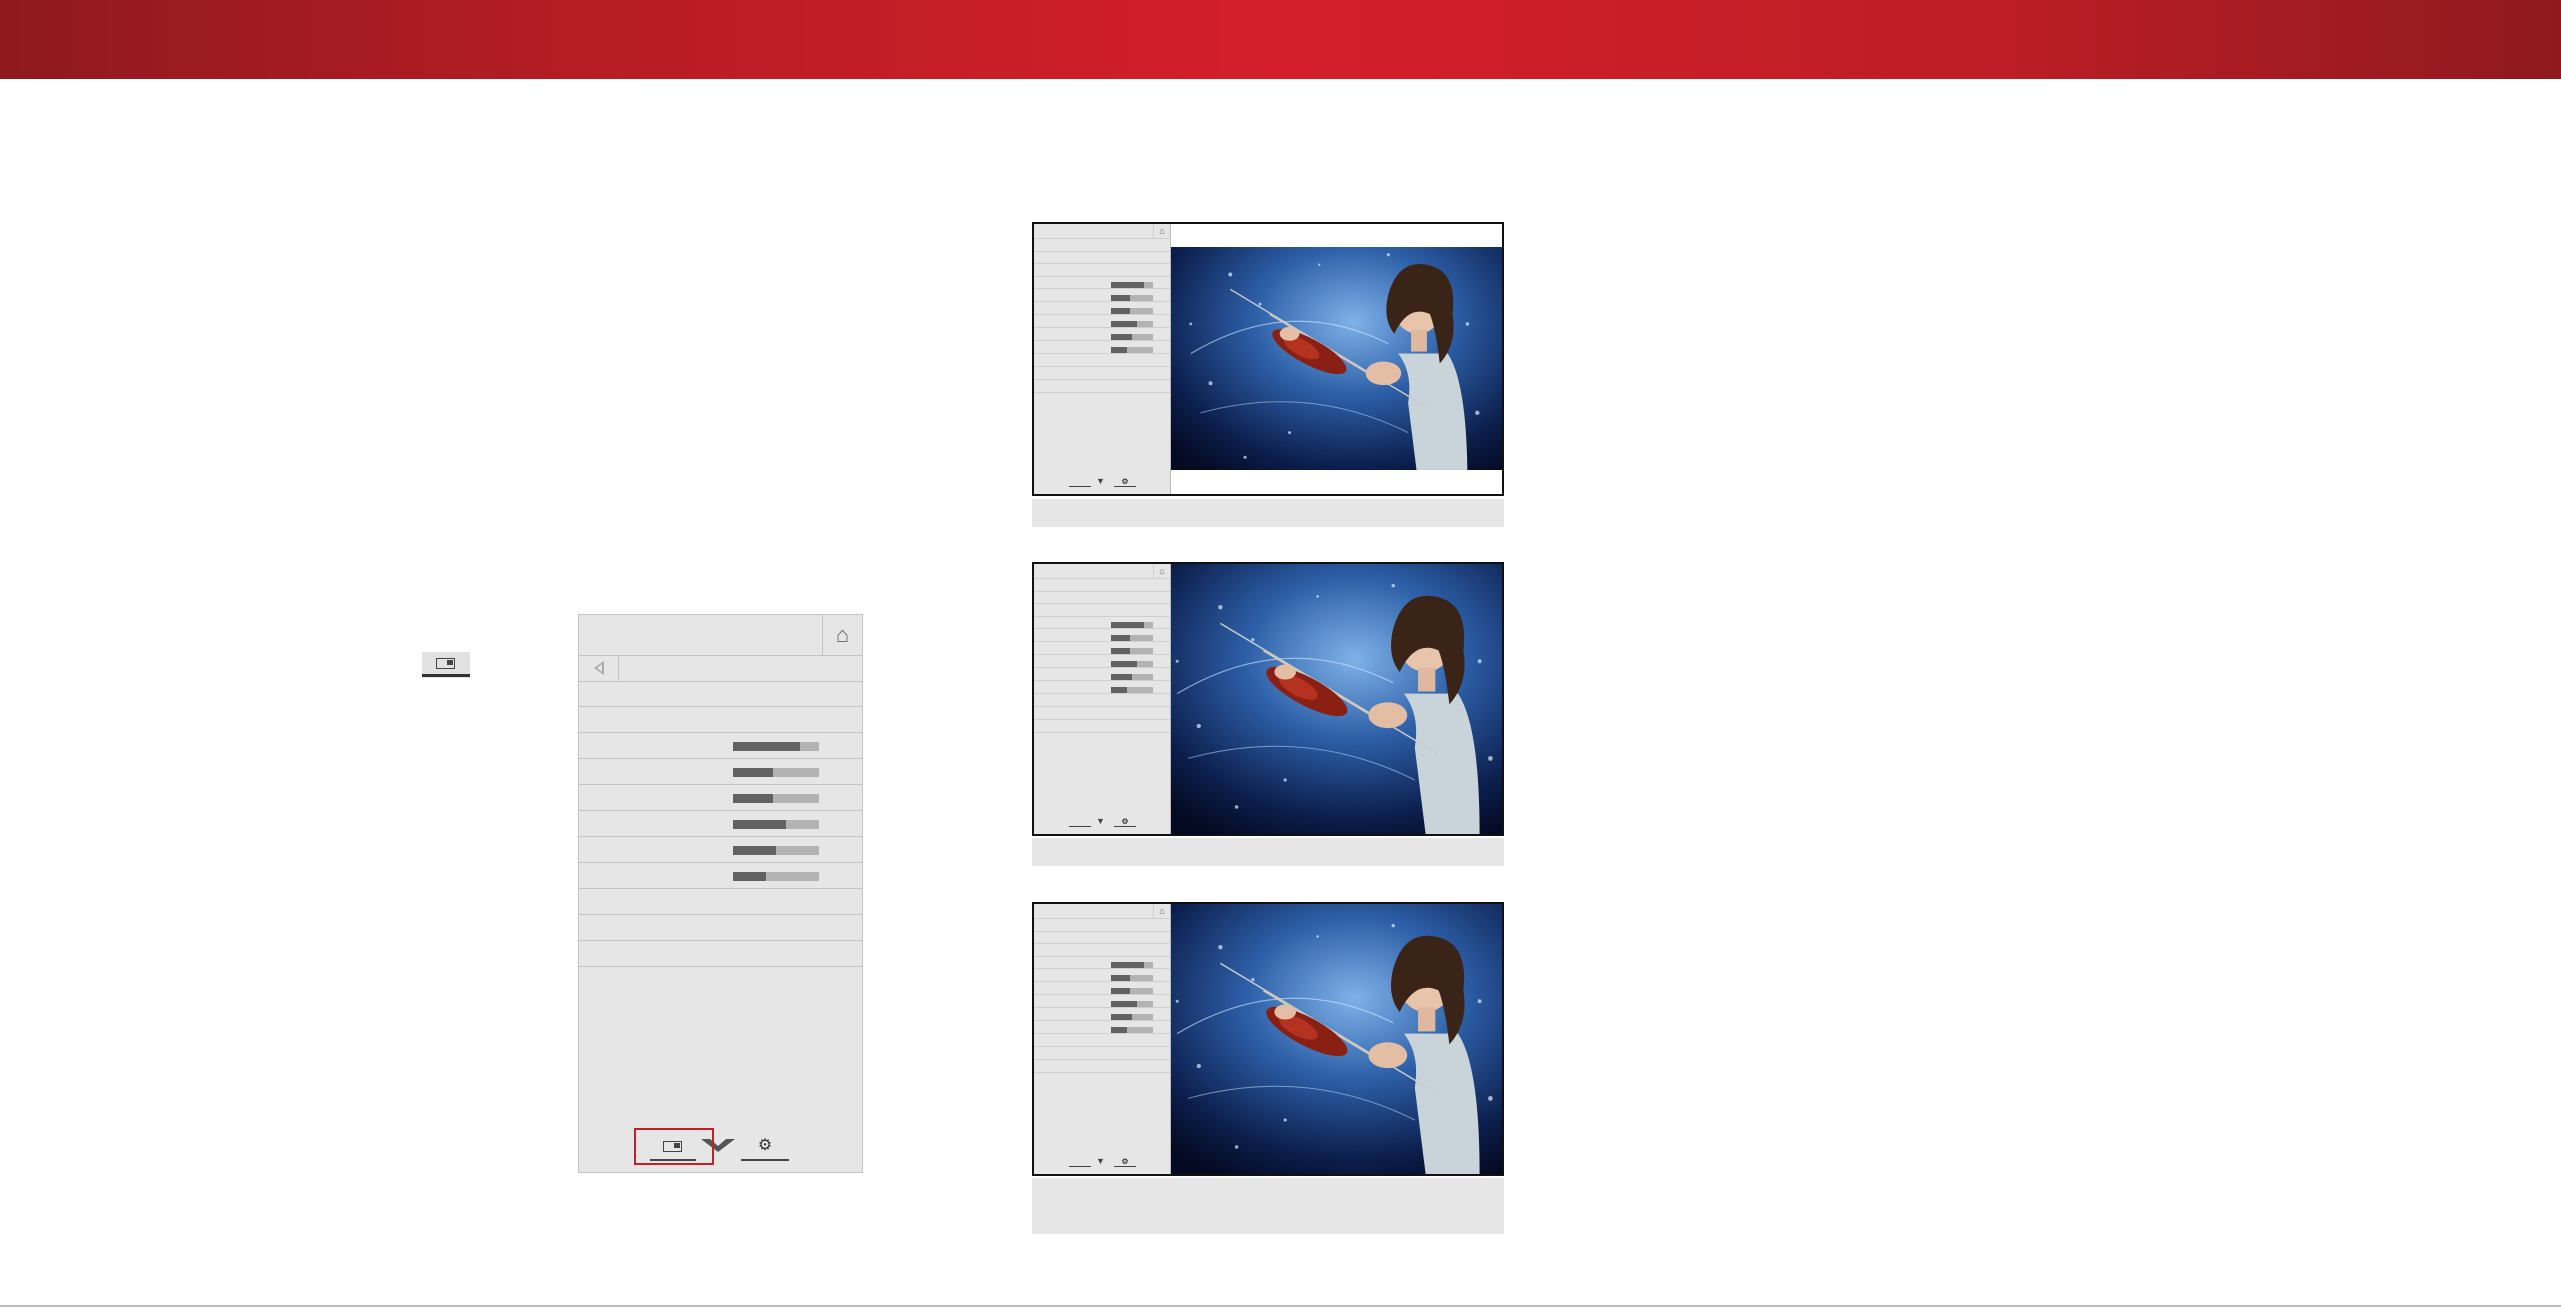 This screenshot has height=1309, width=2561. I want to click on screen-thumbnail-1: ⌂ ▼ ⚙, so click(1268, 359).